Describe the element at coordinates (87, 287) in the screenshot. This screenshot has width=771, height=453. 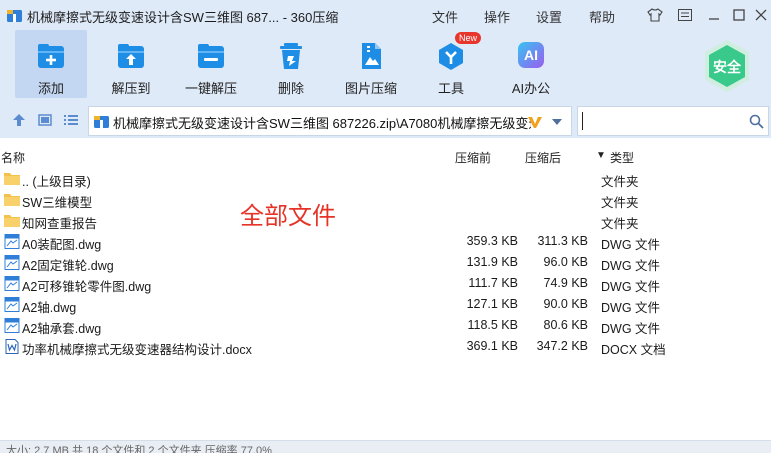
I see `file-name: A2可移锥轮零件图.dwg` at that location.